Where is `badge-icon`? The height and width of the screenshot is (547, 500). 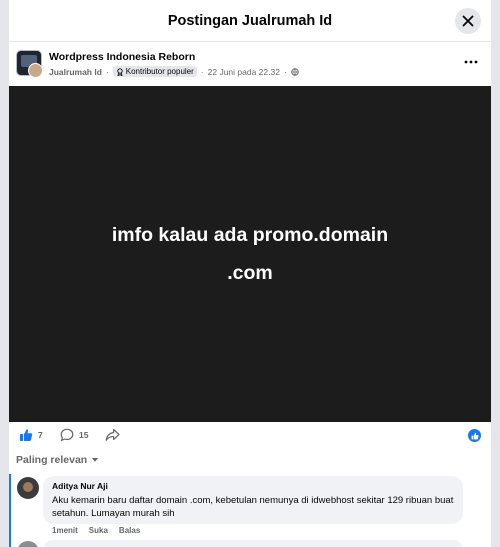
badge-icon is located at coordinates (120, 71).